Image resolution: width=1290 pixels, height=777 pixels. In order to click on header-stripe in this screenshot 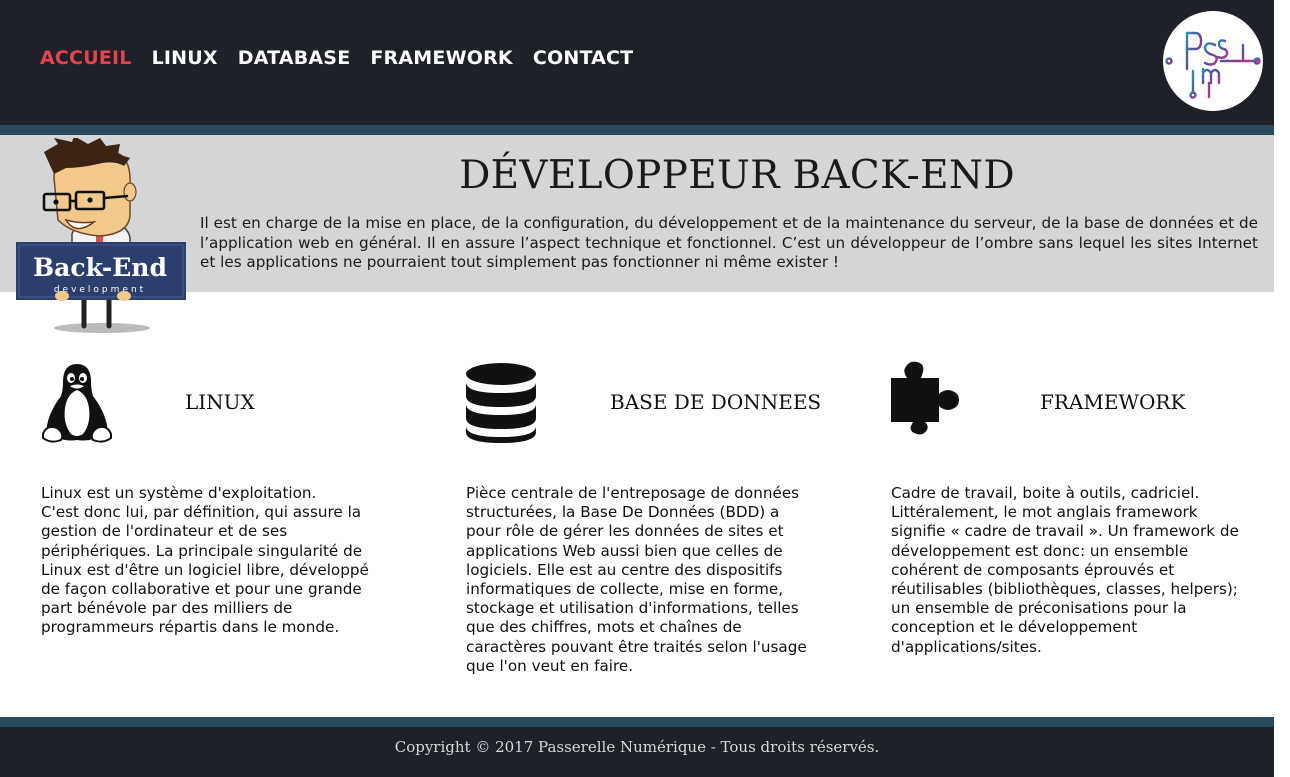, I will do `click(637, 130)`.